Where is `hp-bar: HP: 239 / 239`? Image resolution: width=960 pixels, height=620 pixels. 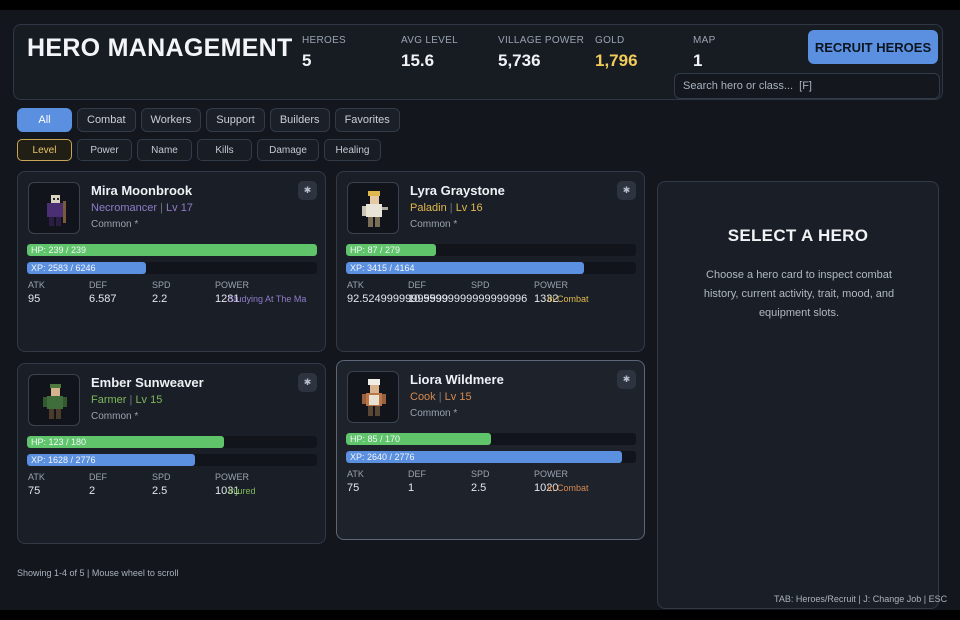
hp-bar: HP: 239 / 239 is located at coordinates (172, 250).